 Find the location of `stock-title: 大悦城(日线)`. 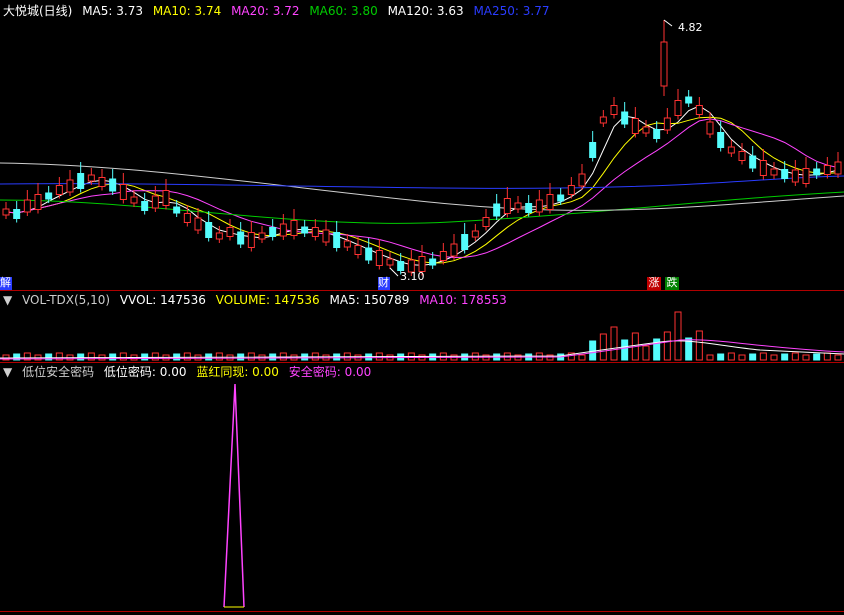

stock-title: 大悦城(日线) is located at coordinates (38, 11).